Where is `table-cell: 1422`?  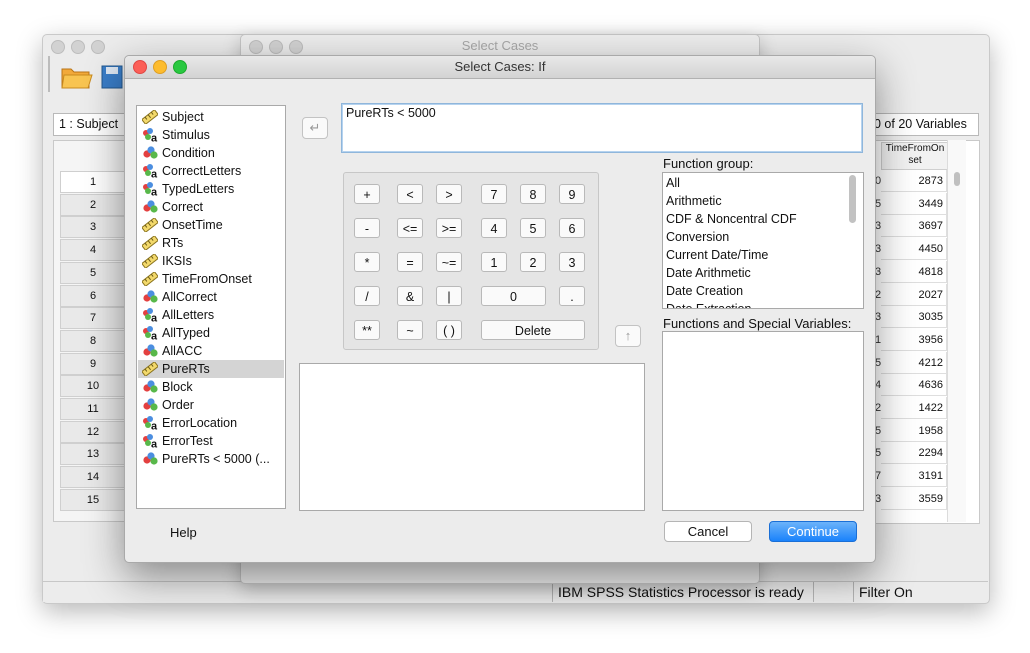
table-cell: 1422 is located at coordinates (914, 408).